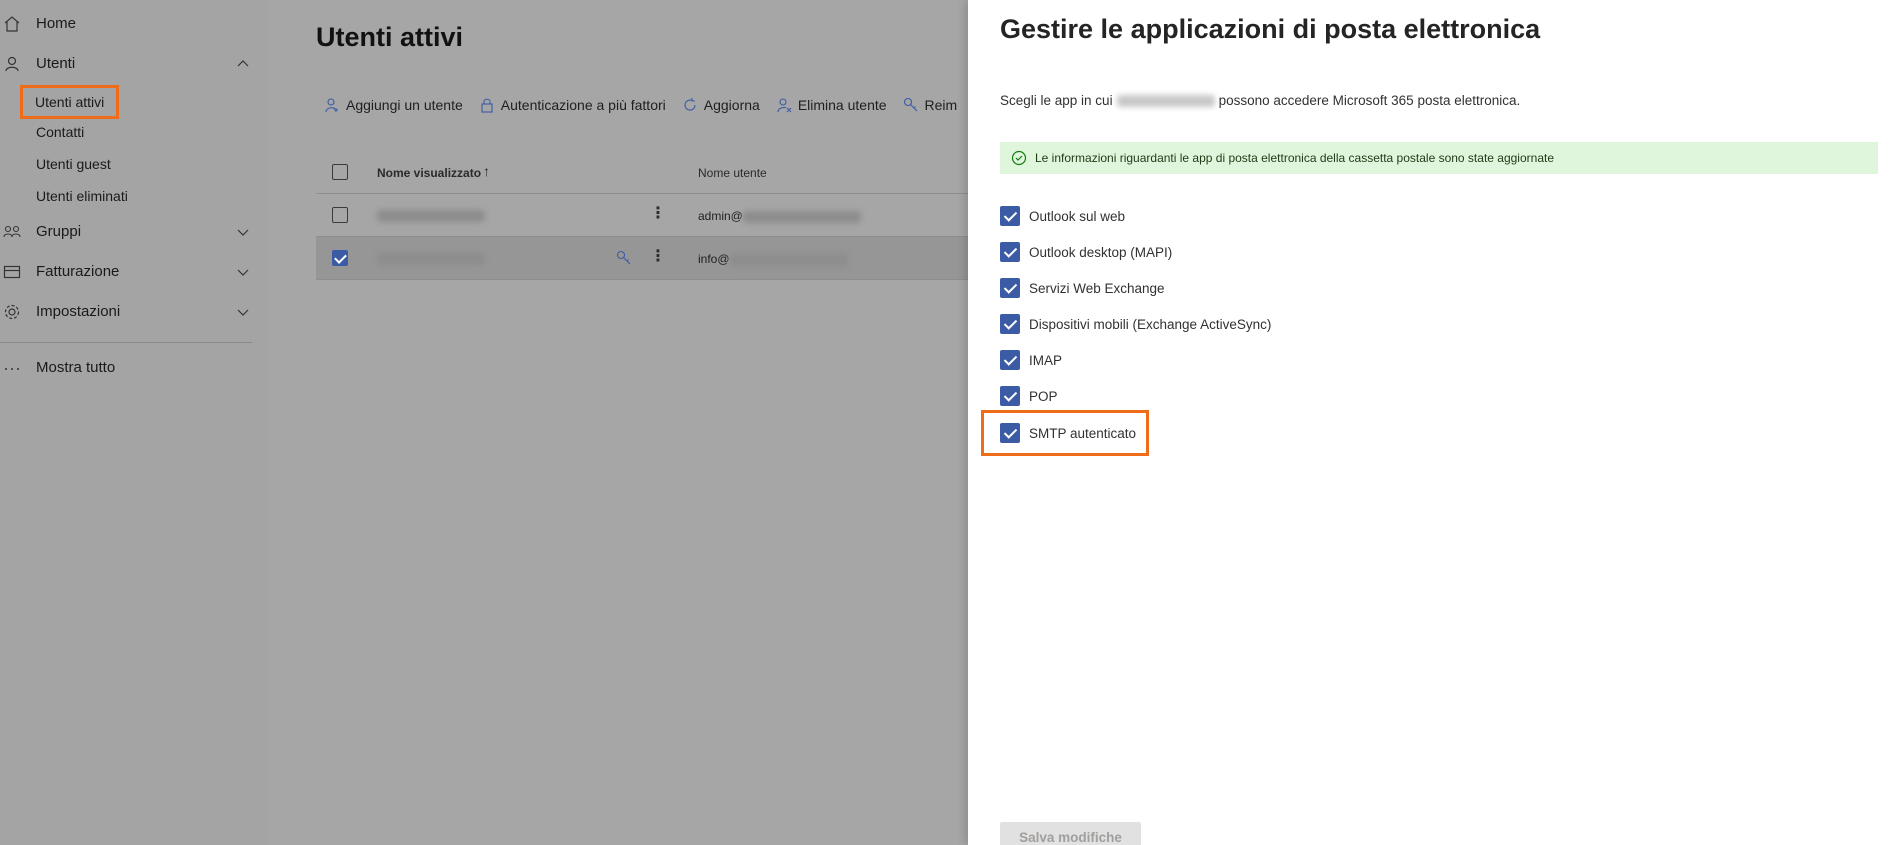 The height and width of the screenshot is (845, 1903). What do you see at coordinates (60, 132) in the screenshot?
I see `sidebar-subitem-contatti: Contatti` at bounding box center [60, 132].